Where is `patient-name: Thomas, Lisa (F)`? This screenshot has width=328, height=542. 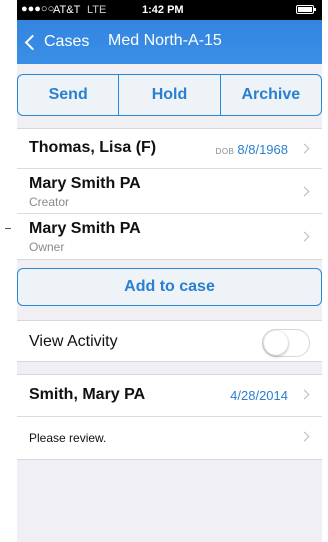
patient-name: Thomas, Lisa (F) is located at coordinates (93, 147).